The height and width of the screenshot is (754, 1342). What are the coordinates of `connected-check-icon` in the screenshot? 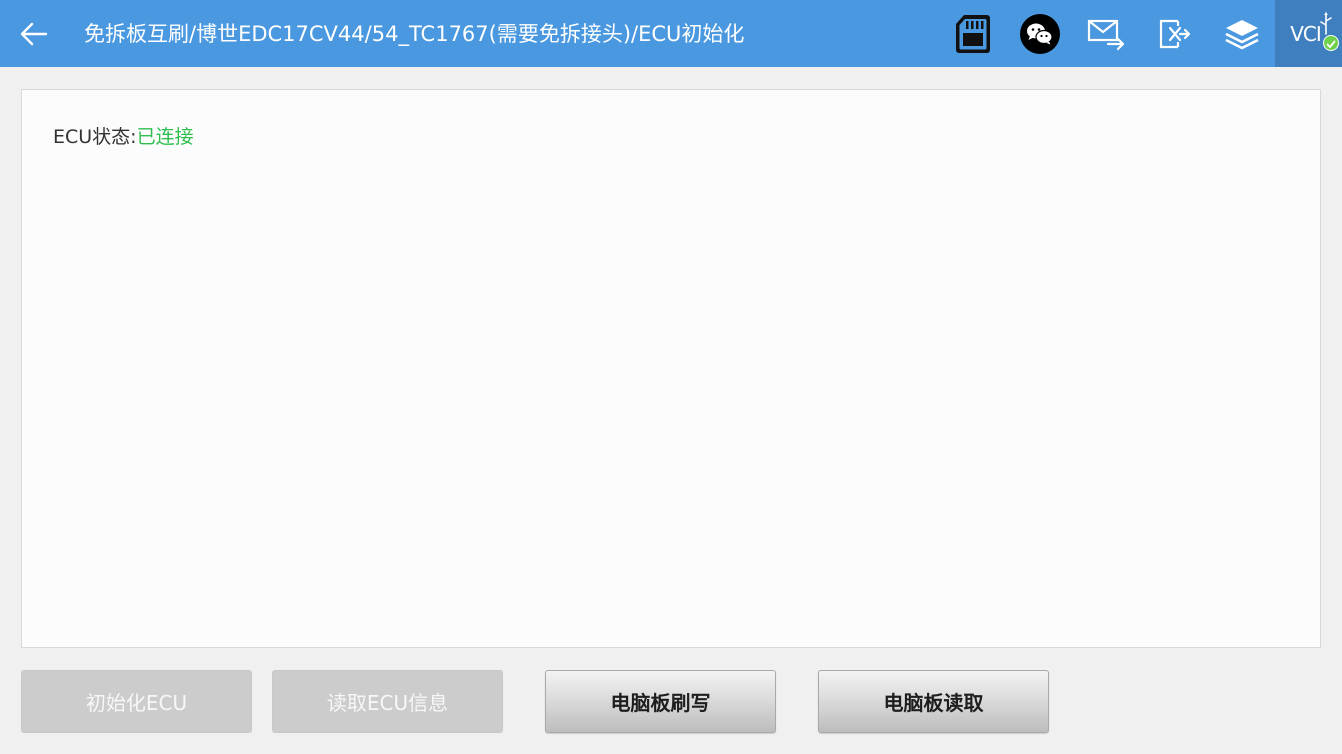 It's located at (1331, 43).